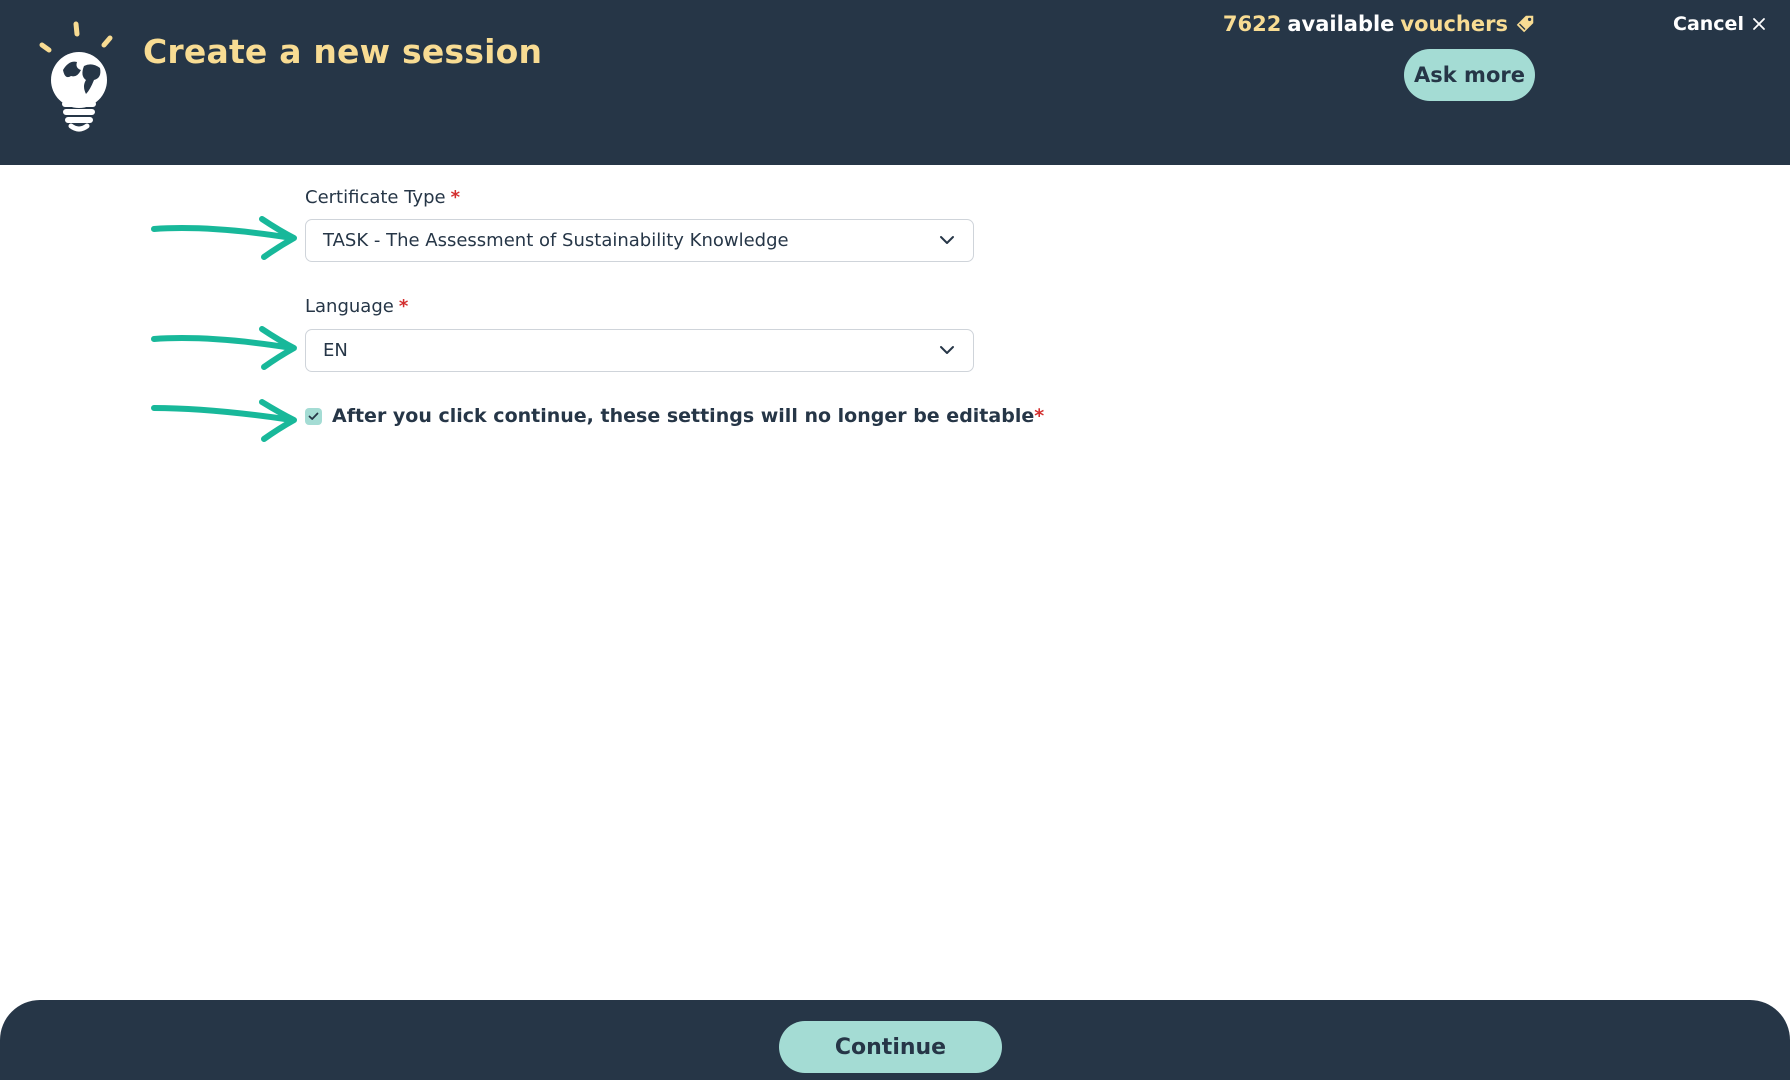  I want to click on cancel-label: Cancel, so click(1708, 24).